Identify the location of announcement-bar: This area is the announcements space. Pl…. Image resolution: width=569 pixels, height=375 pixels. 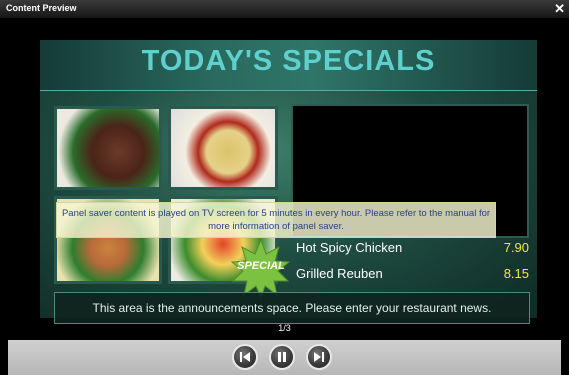
(292, 308).